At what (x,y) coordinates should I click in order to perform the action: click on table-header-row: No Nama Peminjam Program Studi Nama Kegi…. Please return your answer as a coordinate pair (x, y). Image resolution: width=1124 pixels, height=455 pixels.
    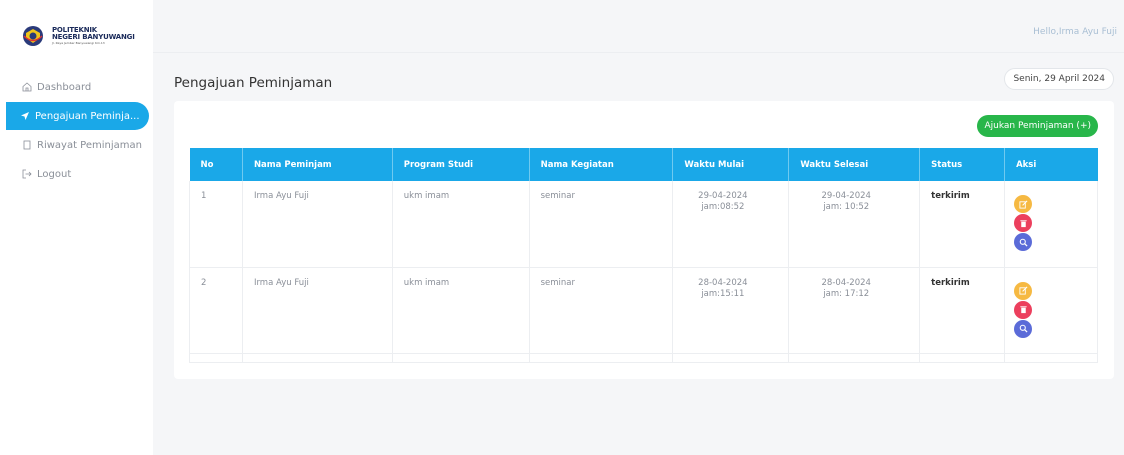
    Looking at the image, I should click on (643, 164).